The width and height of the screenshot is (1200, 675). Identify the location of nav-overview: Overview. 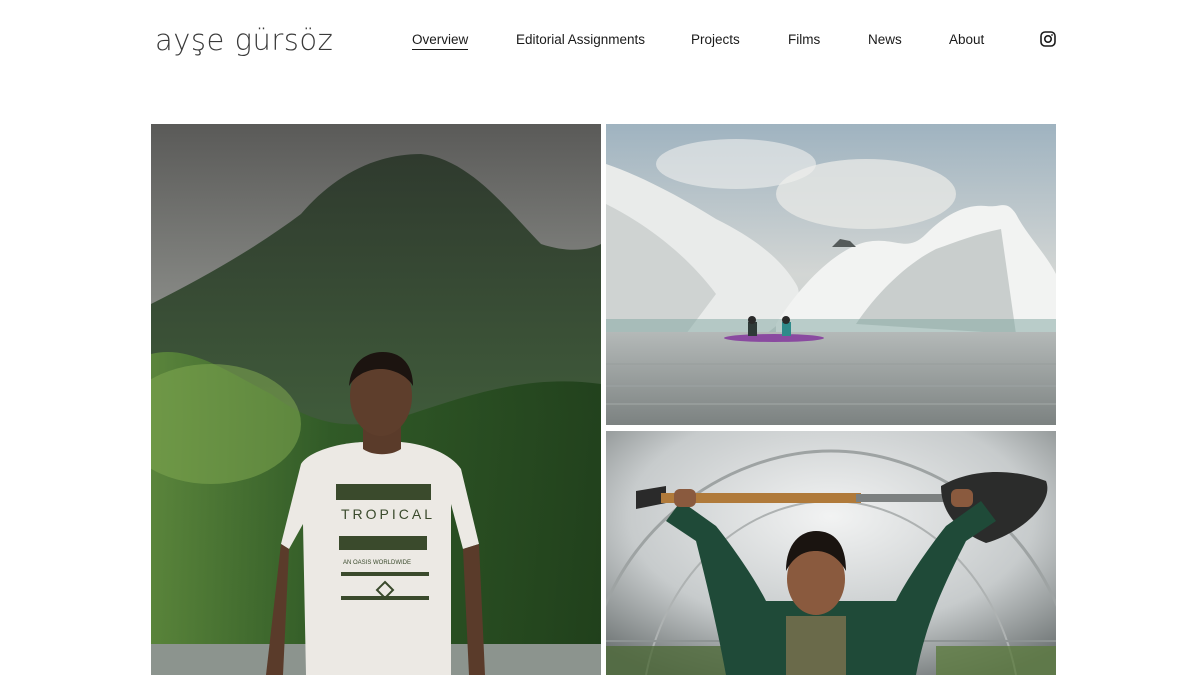
(440, 40).